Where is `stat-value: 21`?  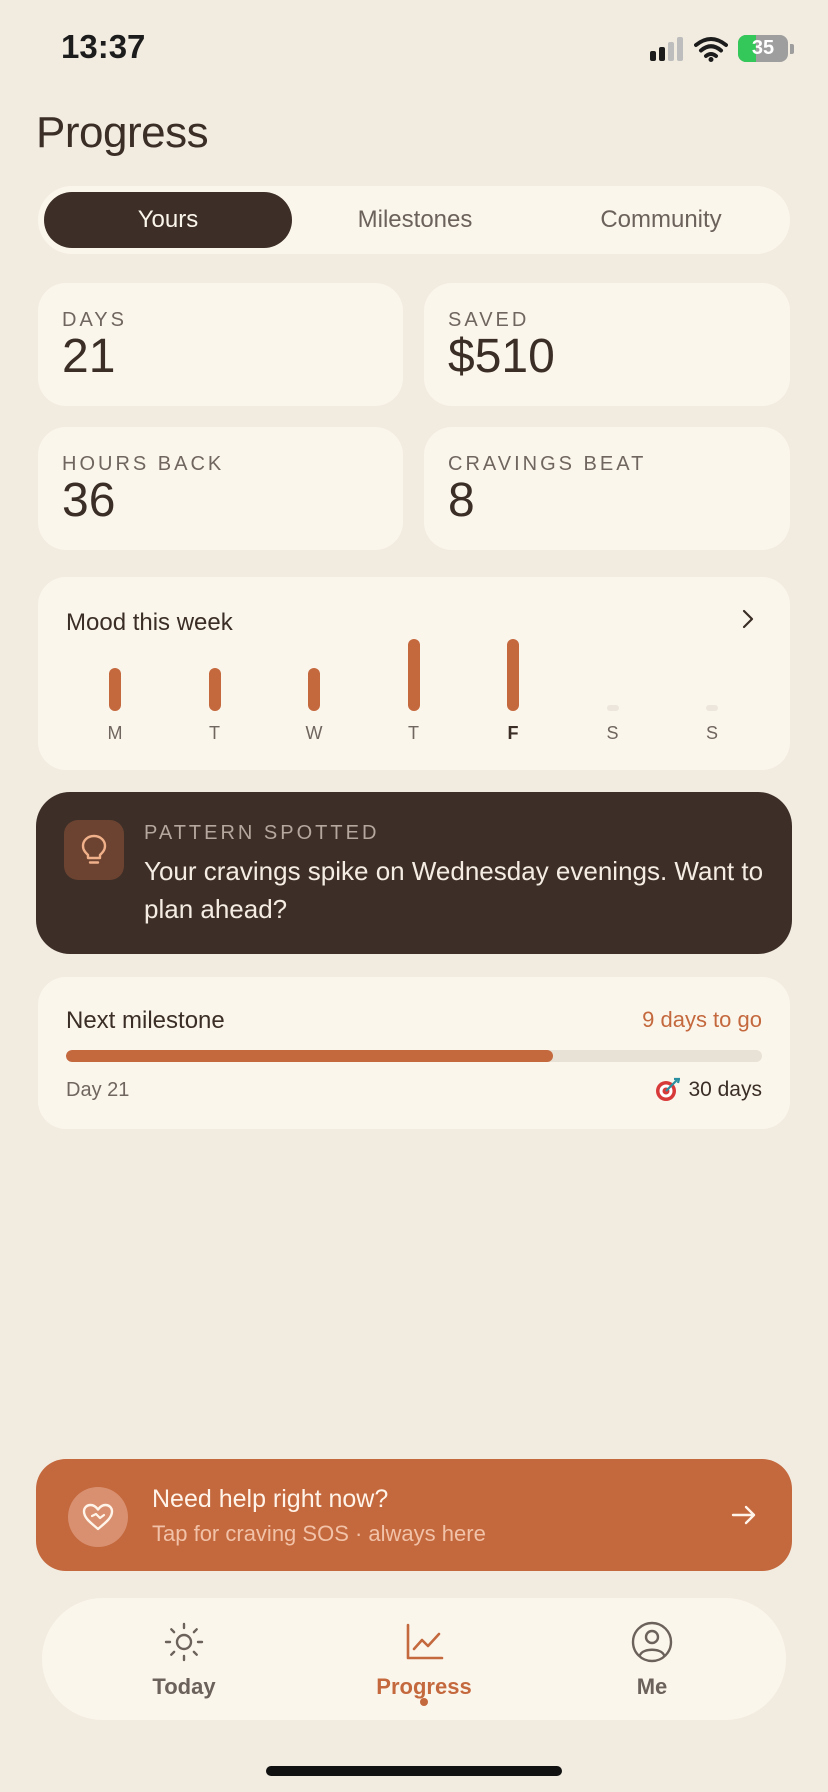 stat-value: 21 is located at coordinates (89, 356).